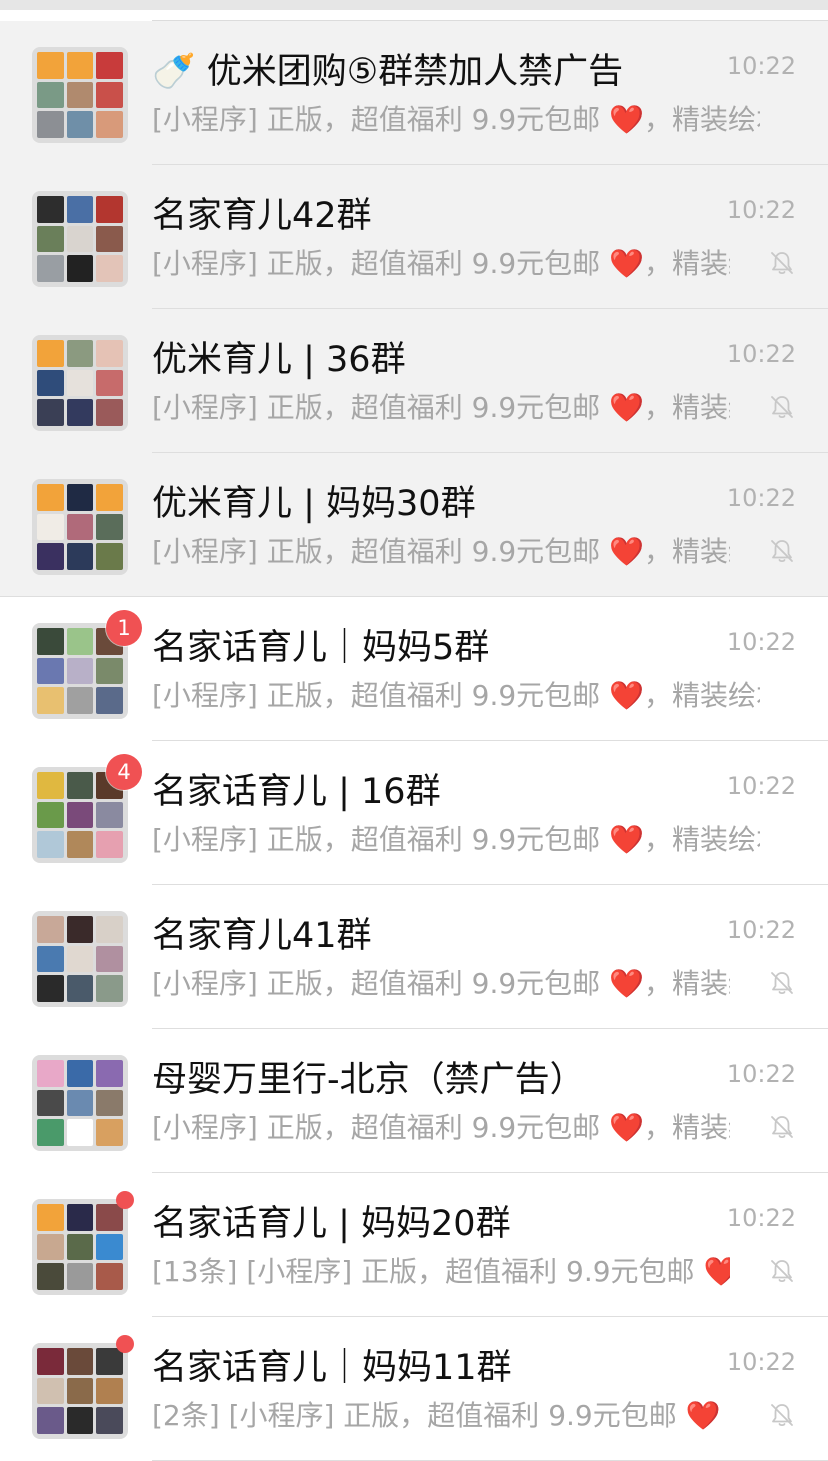 This screenshot has width=828, height=1461. What do you see at coordinates (436, 1415) in the screenshot?
I see `message-preview: [2条] [小程序] 正版，超值福利 9.9元包邮 ❤️` at bounding box center [436, 1415].